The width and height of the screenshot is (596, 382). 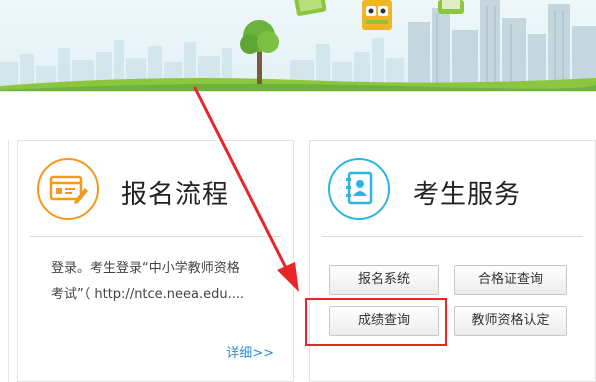 What do you see at coordinates (175, 195) in the screenshot?
I see `card-title: 报名流程` at bounding box center [175, 195].